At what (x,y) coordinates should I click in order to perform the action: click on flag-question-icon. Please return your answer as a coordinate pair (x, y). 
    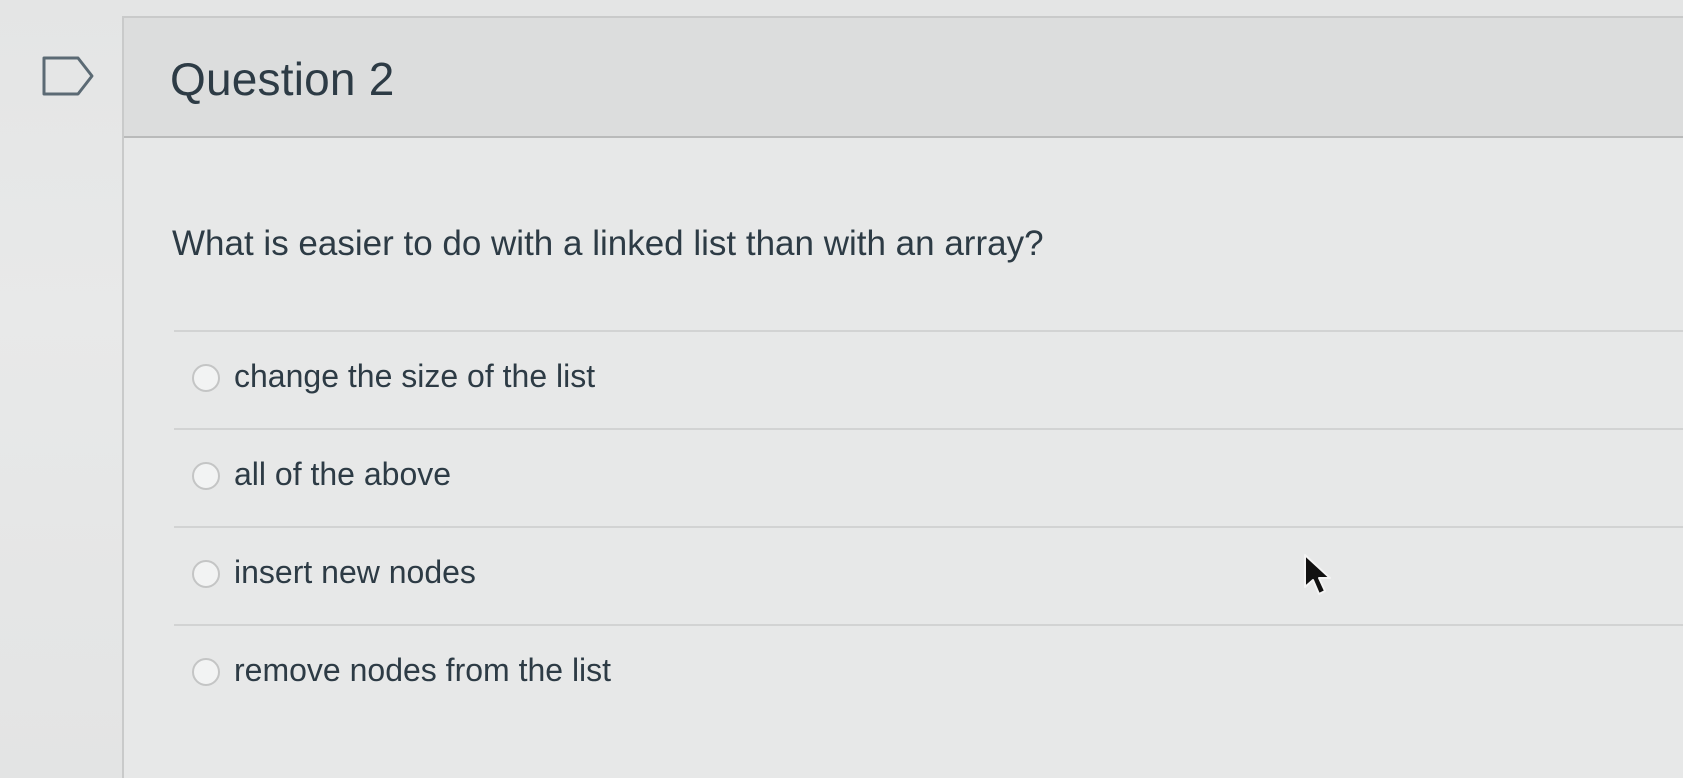
    Looking at the image, I should click on (68, 76).